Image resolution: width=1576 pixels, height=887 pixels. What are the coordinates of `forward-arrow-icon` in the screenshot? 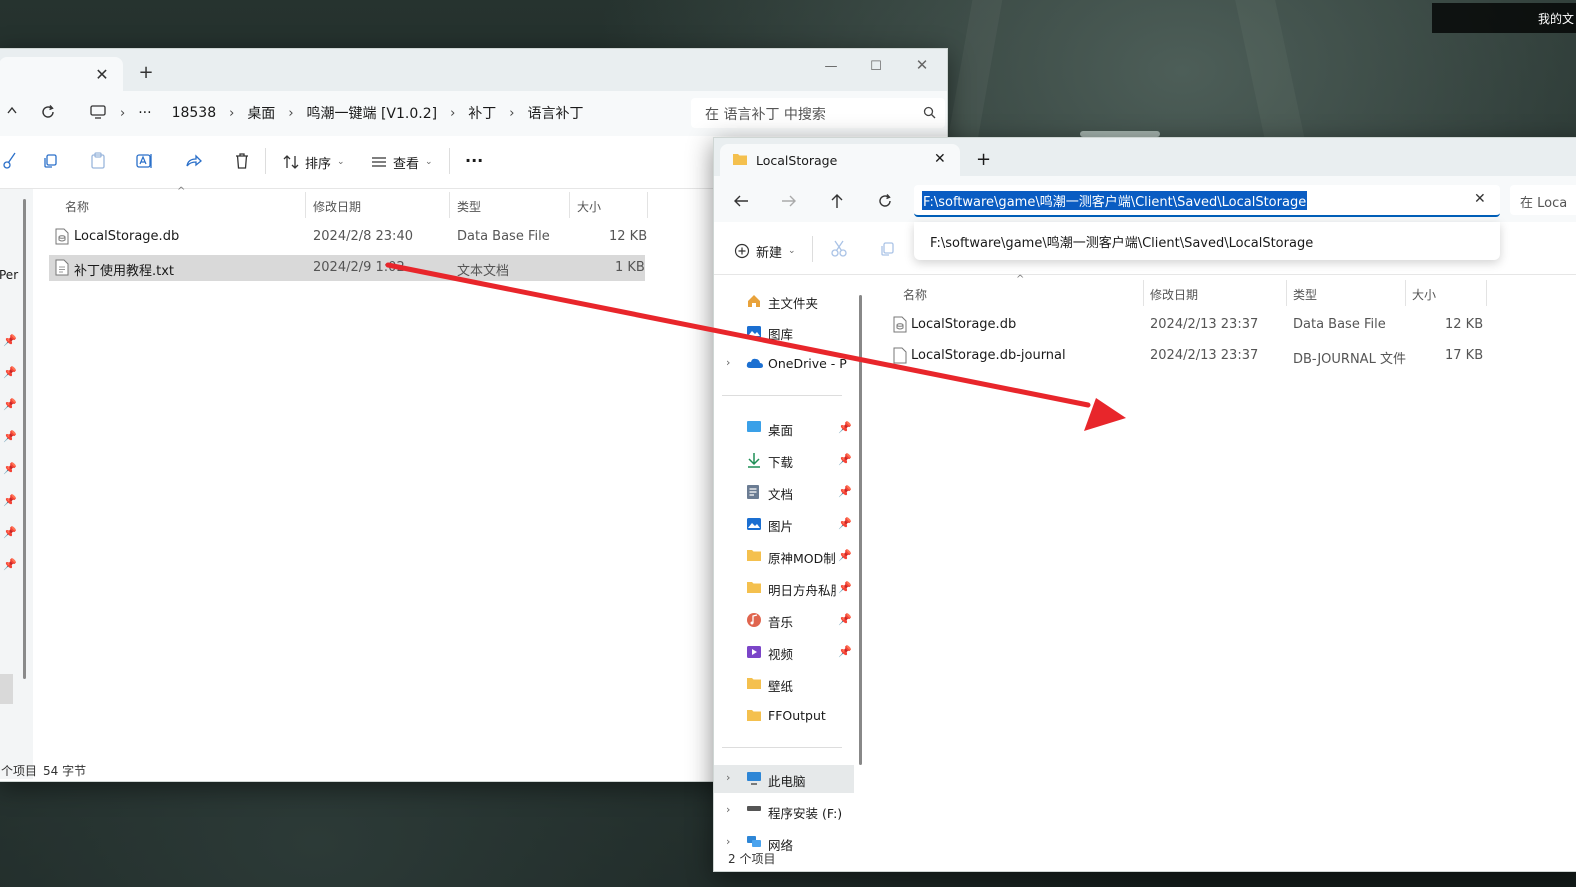 It's located at (789, 201).